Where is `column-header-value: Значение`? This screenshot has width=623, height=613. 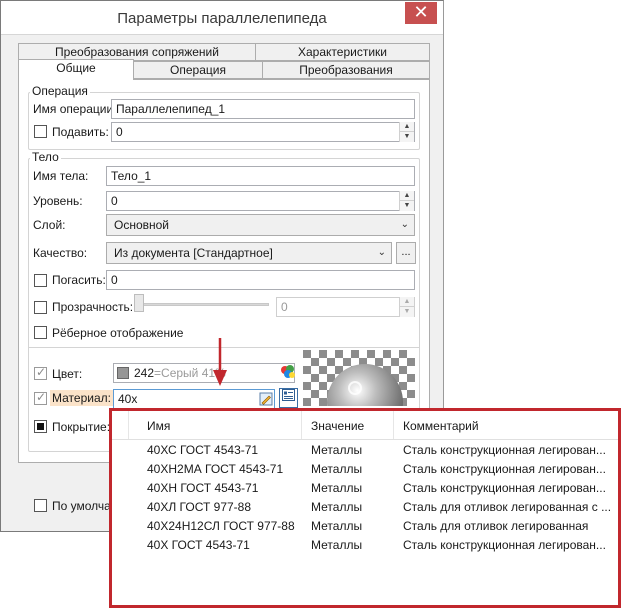
column-header-value: Значение is located at coordinates (337, 426).